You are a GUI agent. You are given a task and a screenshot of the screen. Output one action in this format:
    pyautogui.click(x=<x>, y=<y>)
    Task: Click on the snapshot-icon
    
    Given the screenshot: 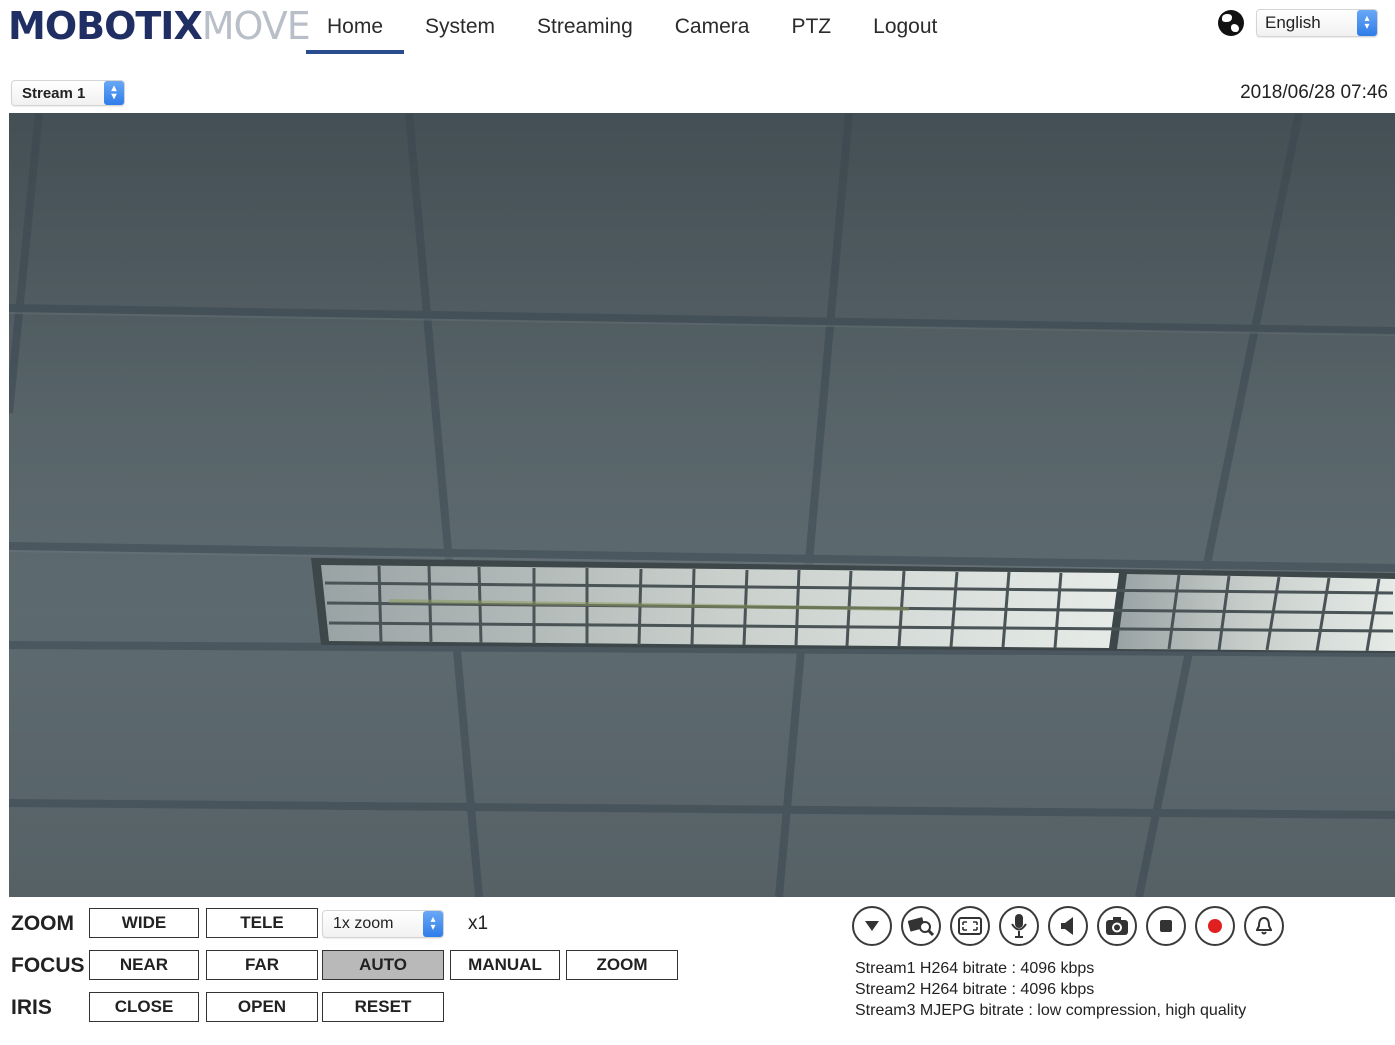 What is the action you would take?
    pyautogui.click(x=1117, y=926)
    